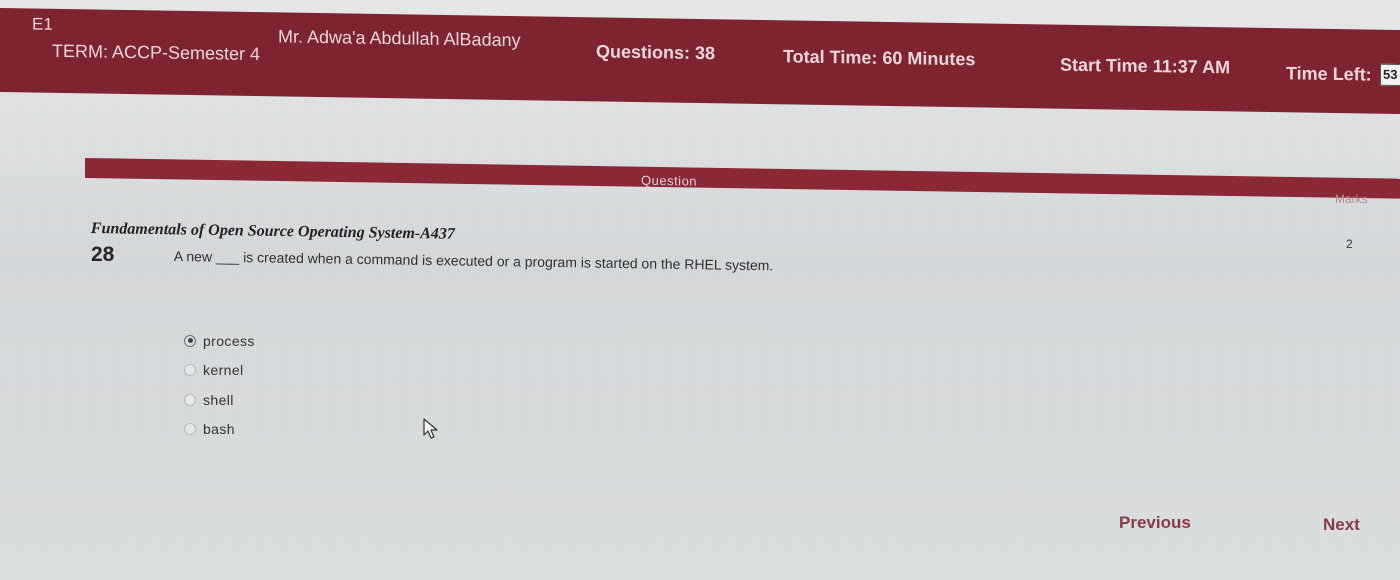 The width and height of the screenshot is (1400, 580). I want to click on answer-option-label: bash, so click(219, 429).